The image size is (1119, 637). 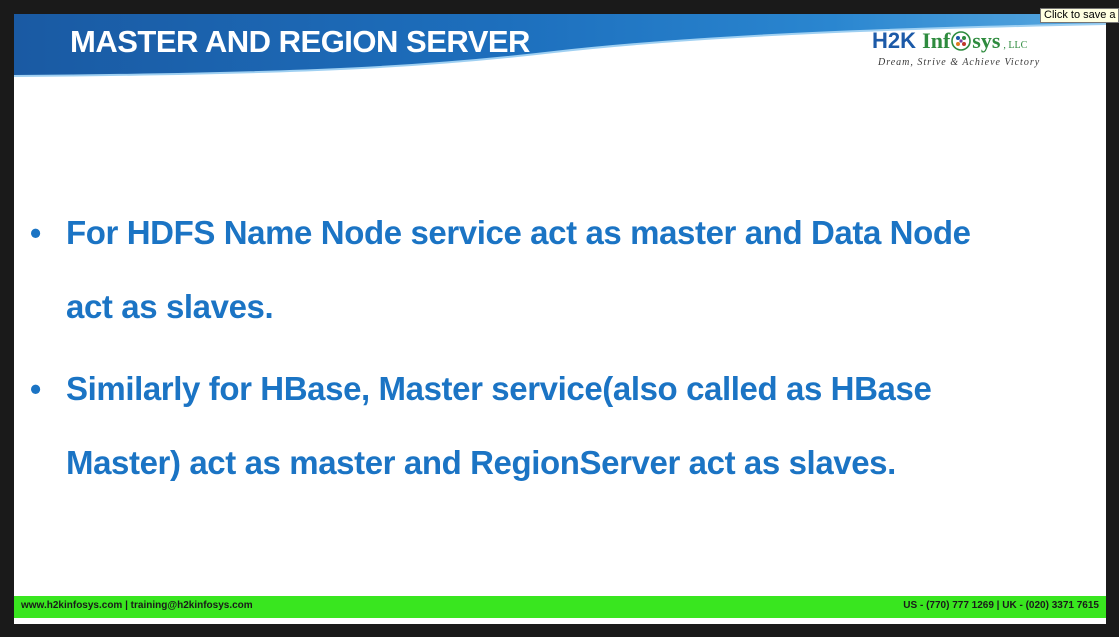 What do you see at coordinates (894, 40) in the screenshot?
I see `logo-h2k-text: H2K` at bounding box center [894, 40].